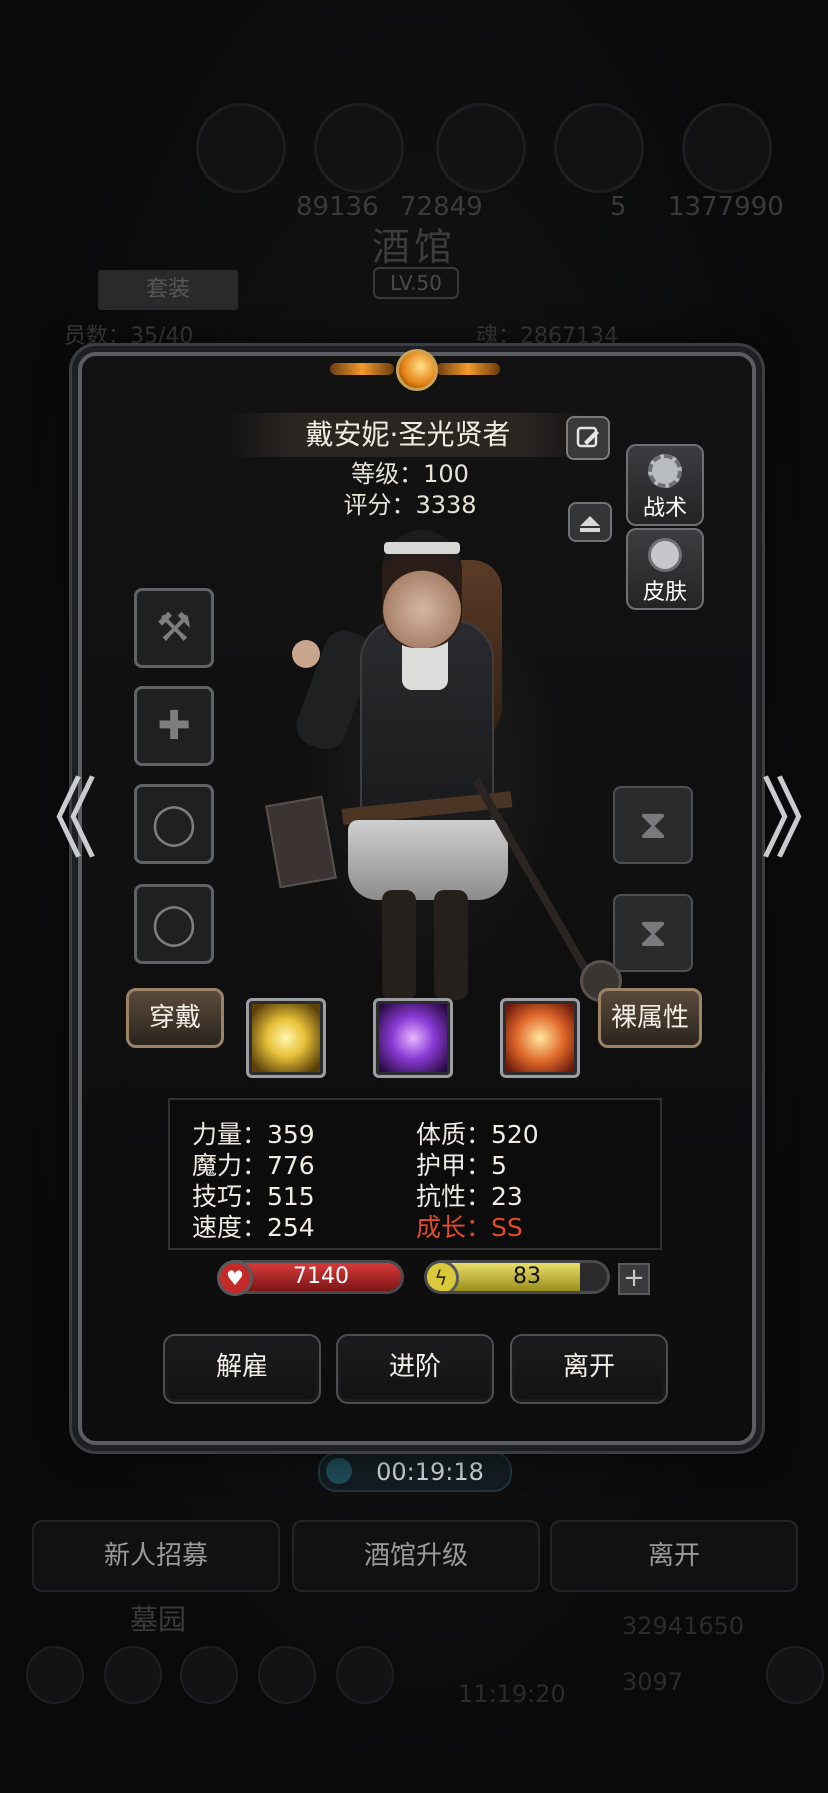 This screenshot has height=1793, width=828. I want to click on edit-name-button, so click(588, 438).